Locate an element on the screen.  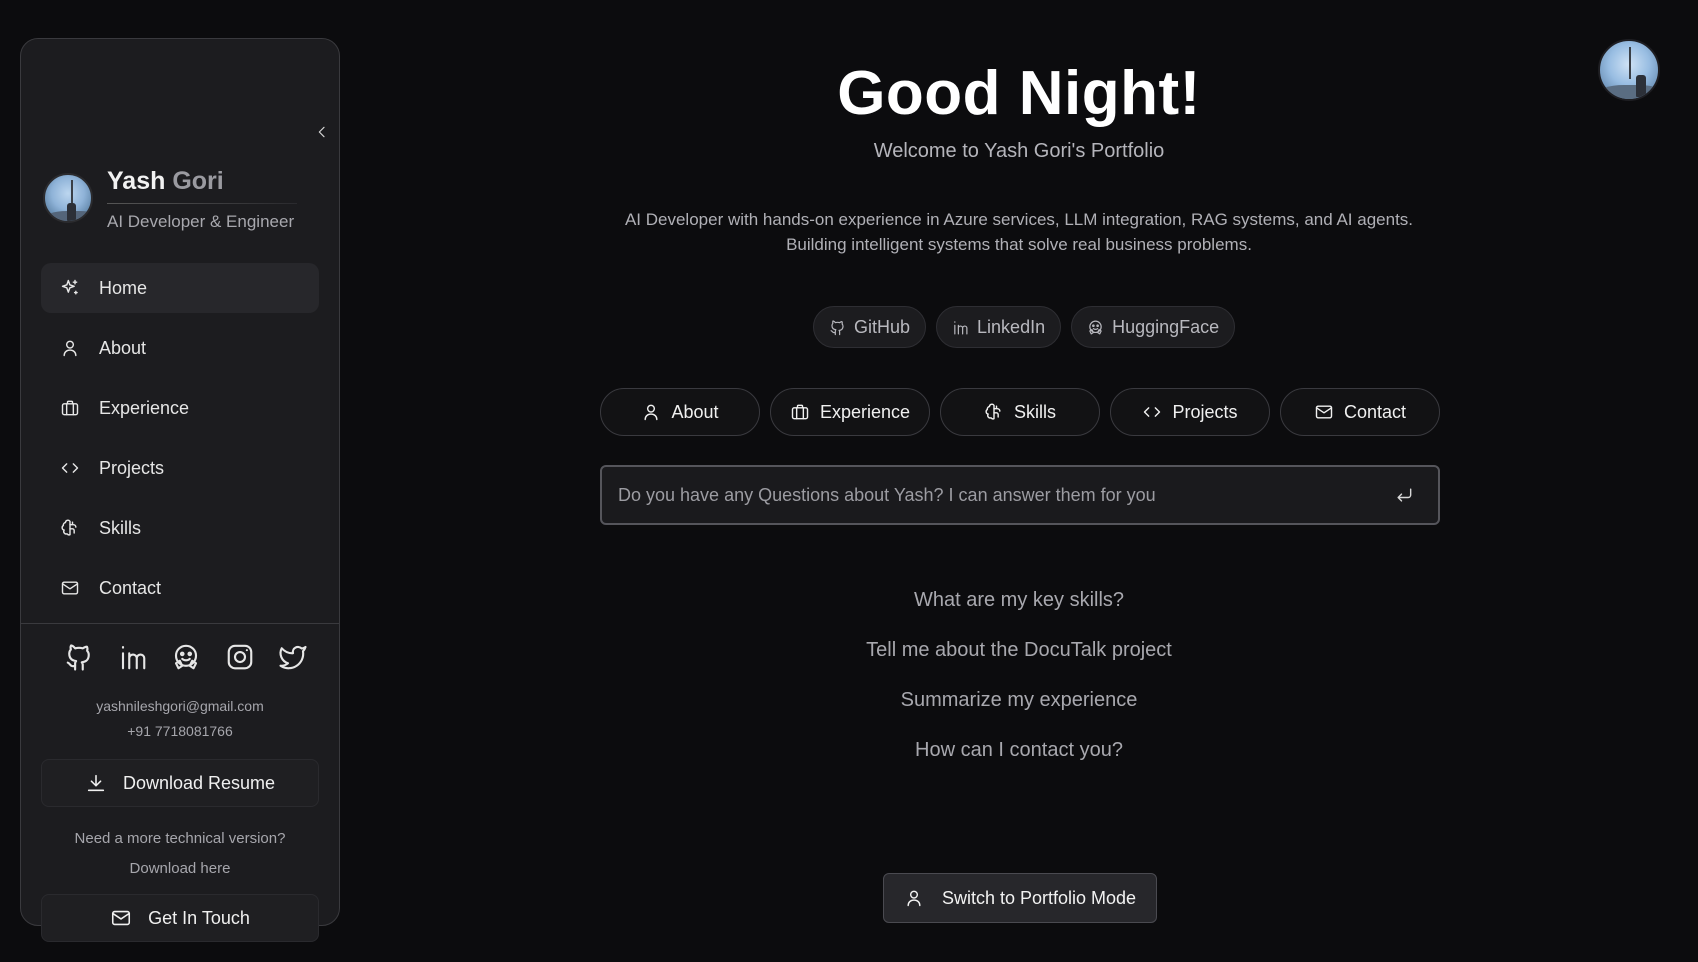
huggingface-chip: HuggingFace is located at coordinates (1153, 327).